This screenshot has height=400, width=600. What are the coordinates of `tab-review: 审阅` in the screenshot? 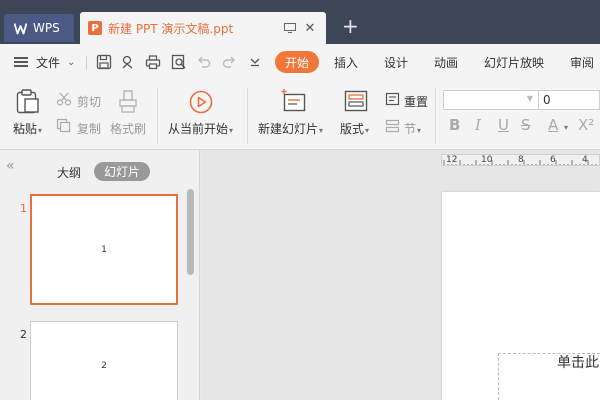 It's located at (582, 62).